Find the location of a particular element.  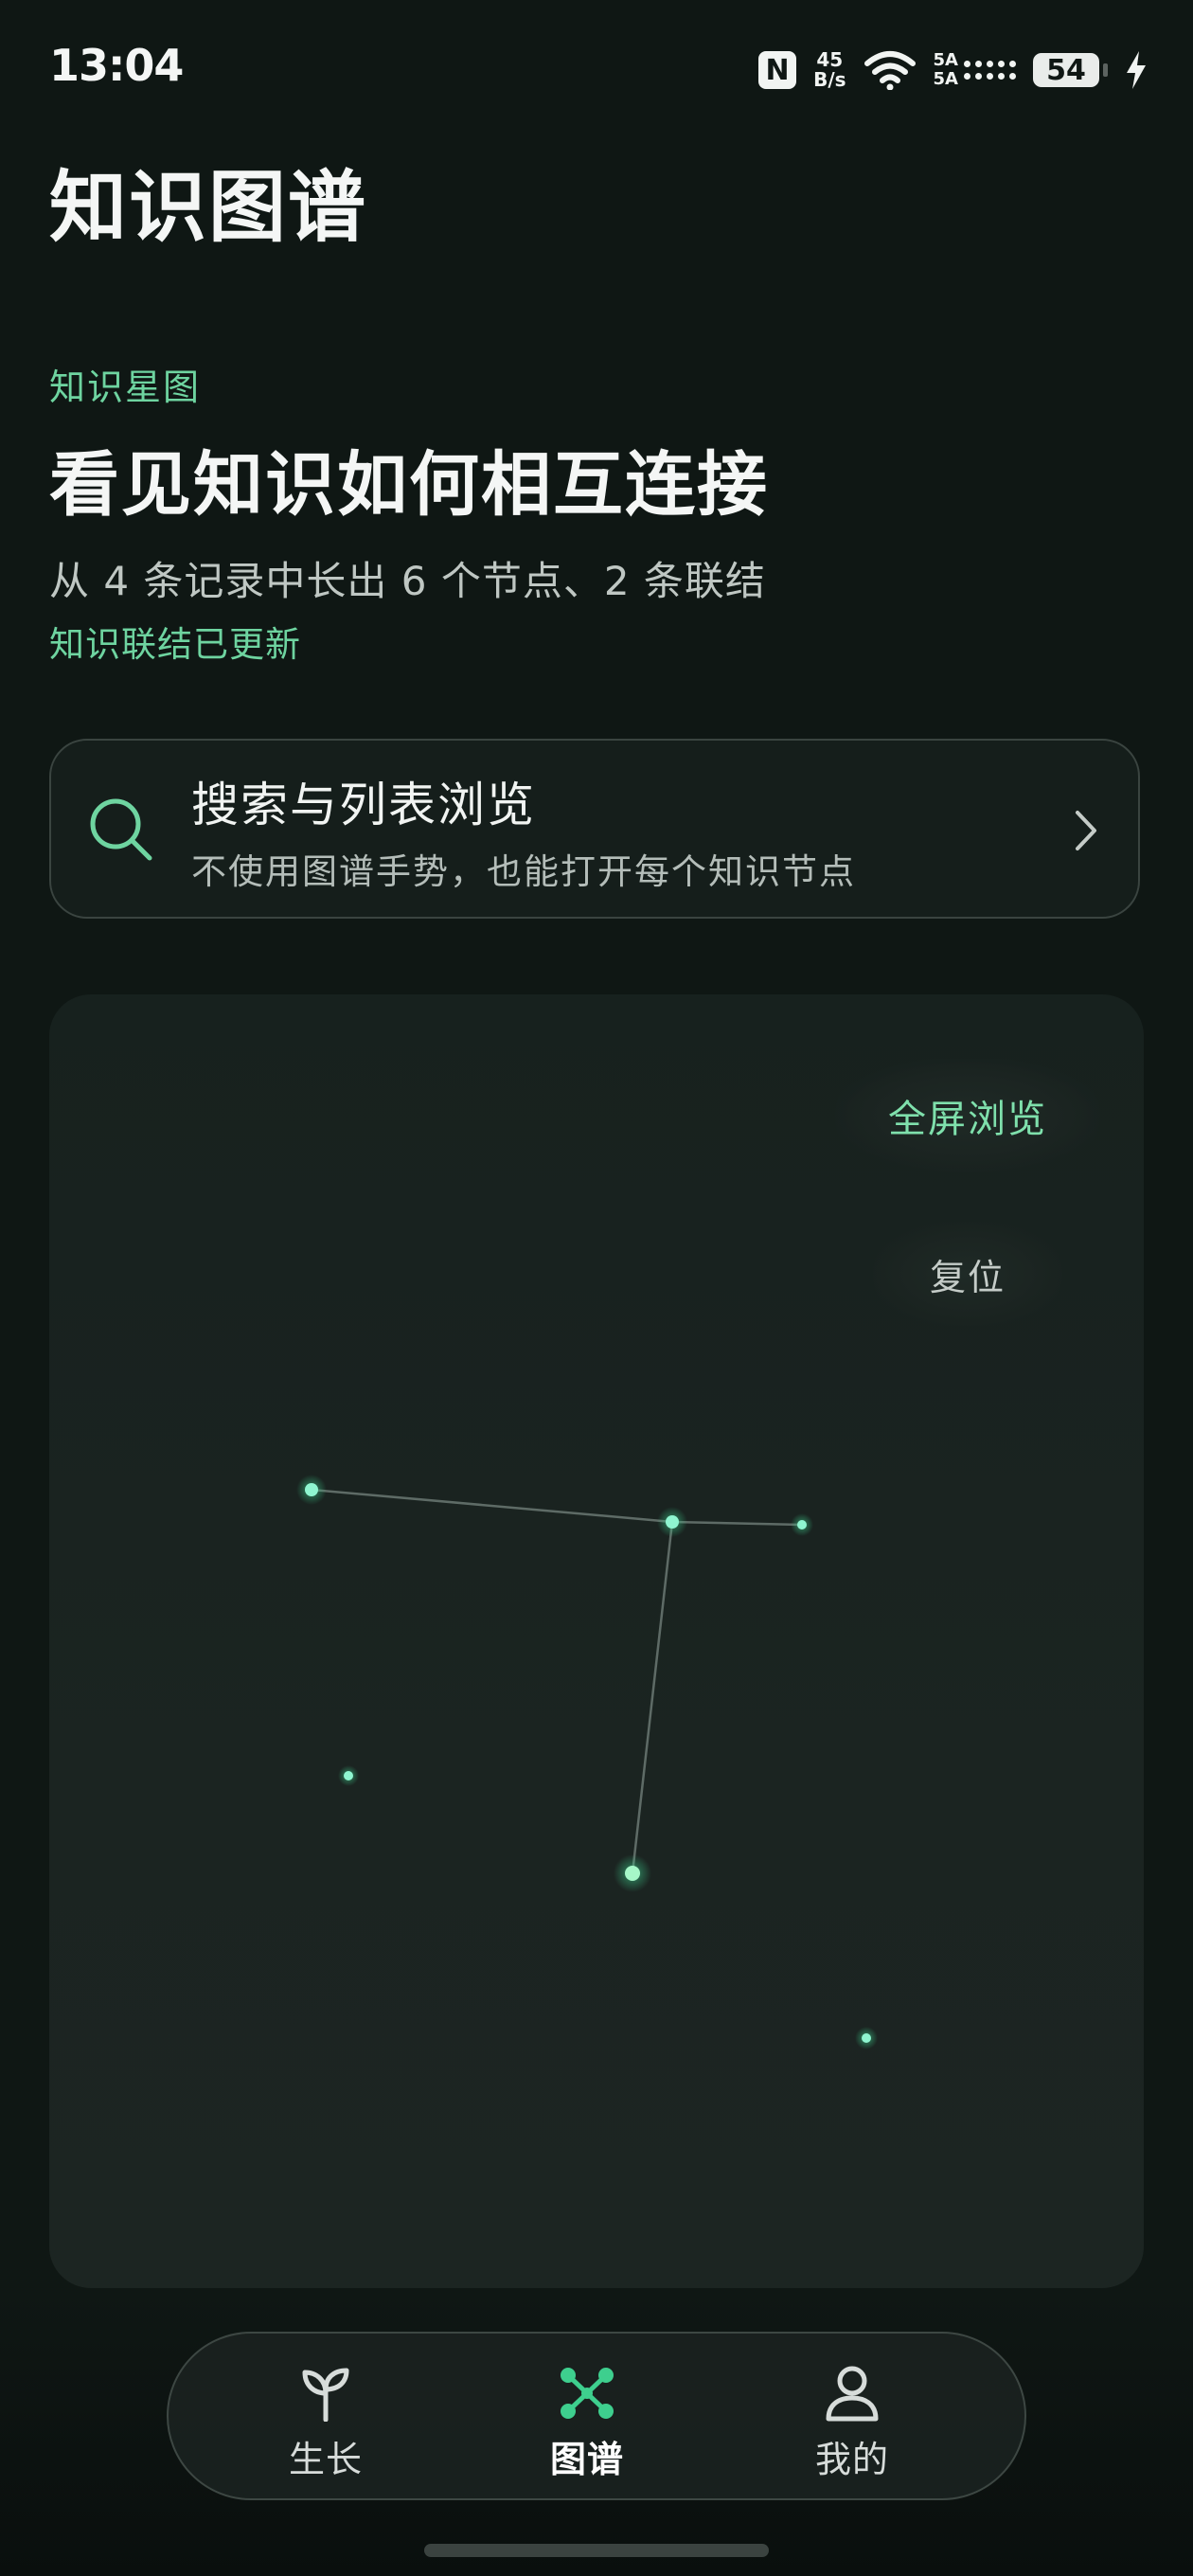

nav-item-growth: 生长 is located at coordinates (325, 2423).